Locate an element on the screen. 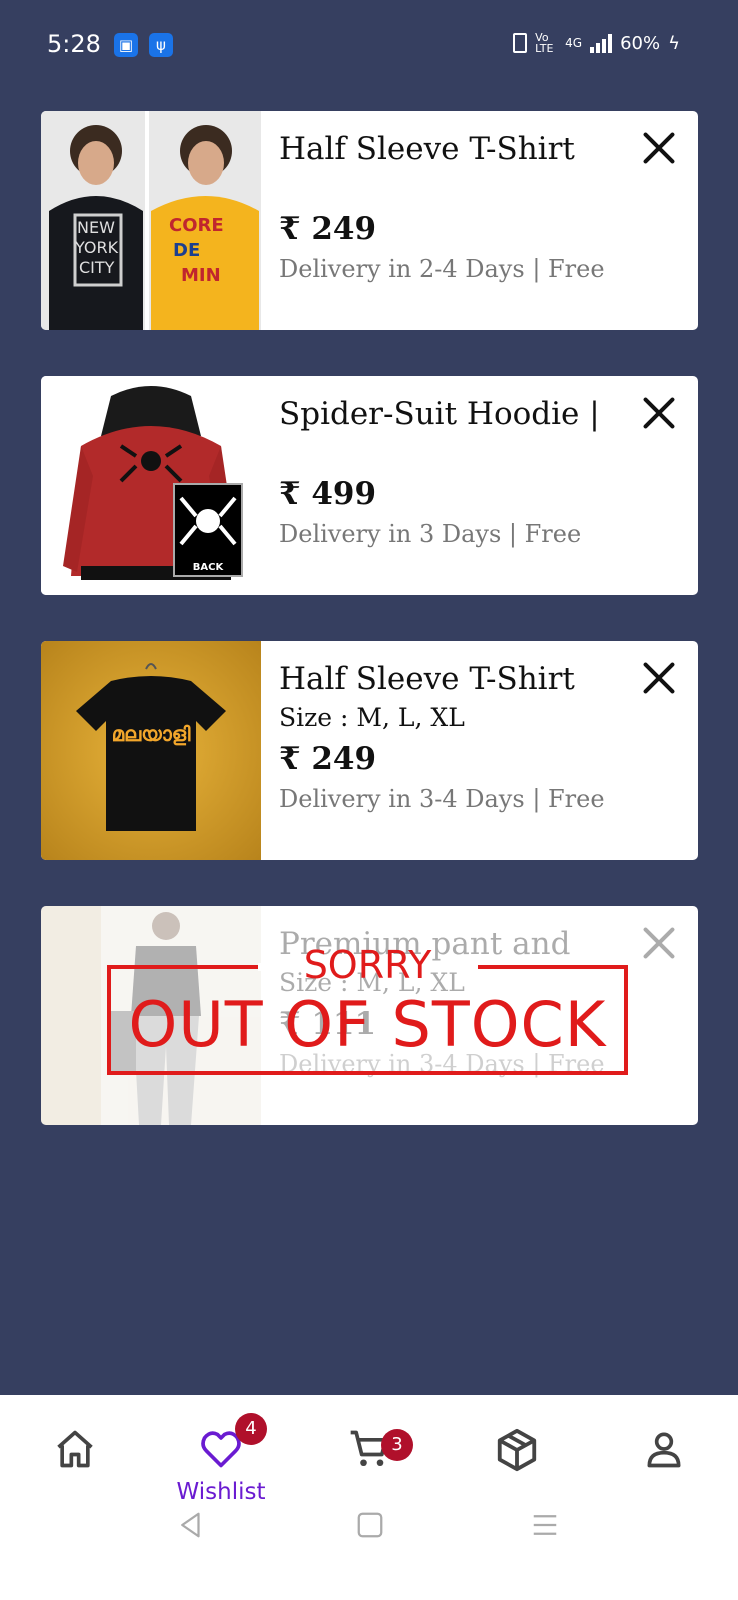 This screenshot has width=738, height=1600. charging-icon: ϟ is located at coordinates (674, 43).